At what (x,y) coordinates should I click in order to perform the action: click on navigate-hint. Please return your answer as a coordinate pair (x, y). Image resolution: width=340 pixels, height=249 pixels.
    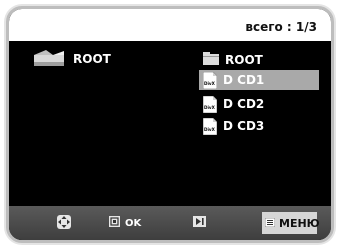
    Looking at the image, I should click on (64, 223).